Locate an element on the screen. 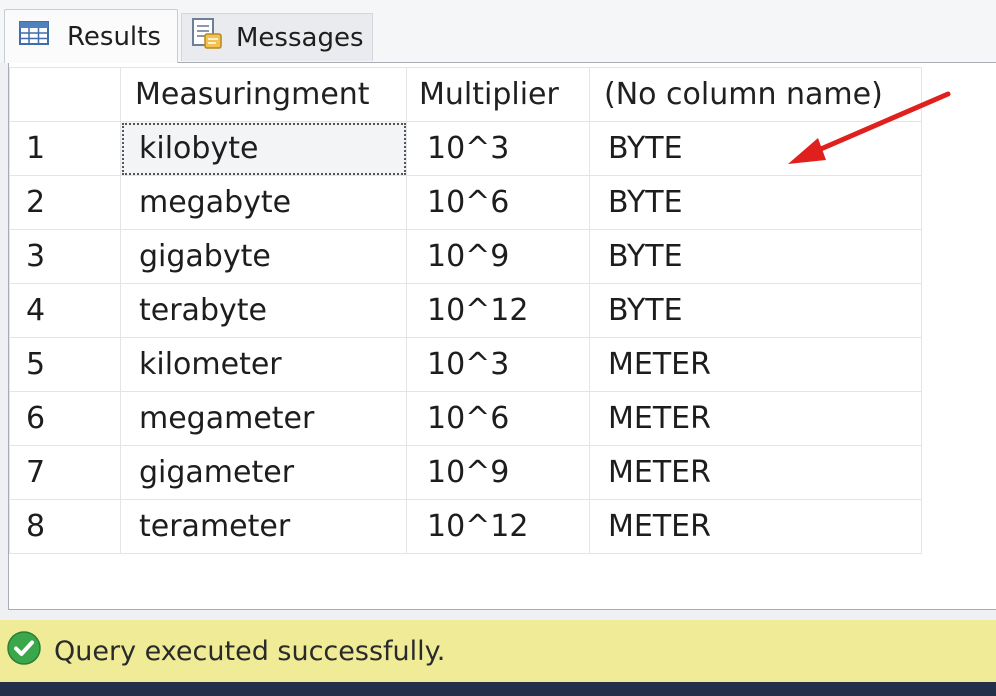 The height and width of the screenshot is (696, 996). table-row: 4 terabyte 10^12 BYTE is located at coordinates (465, 310).